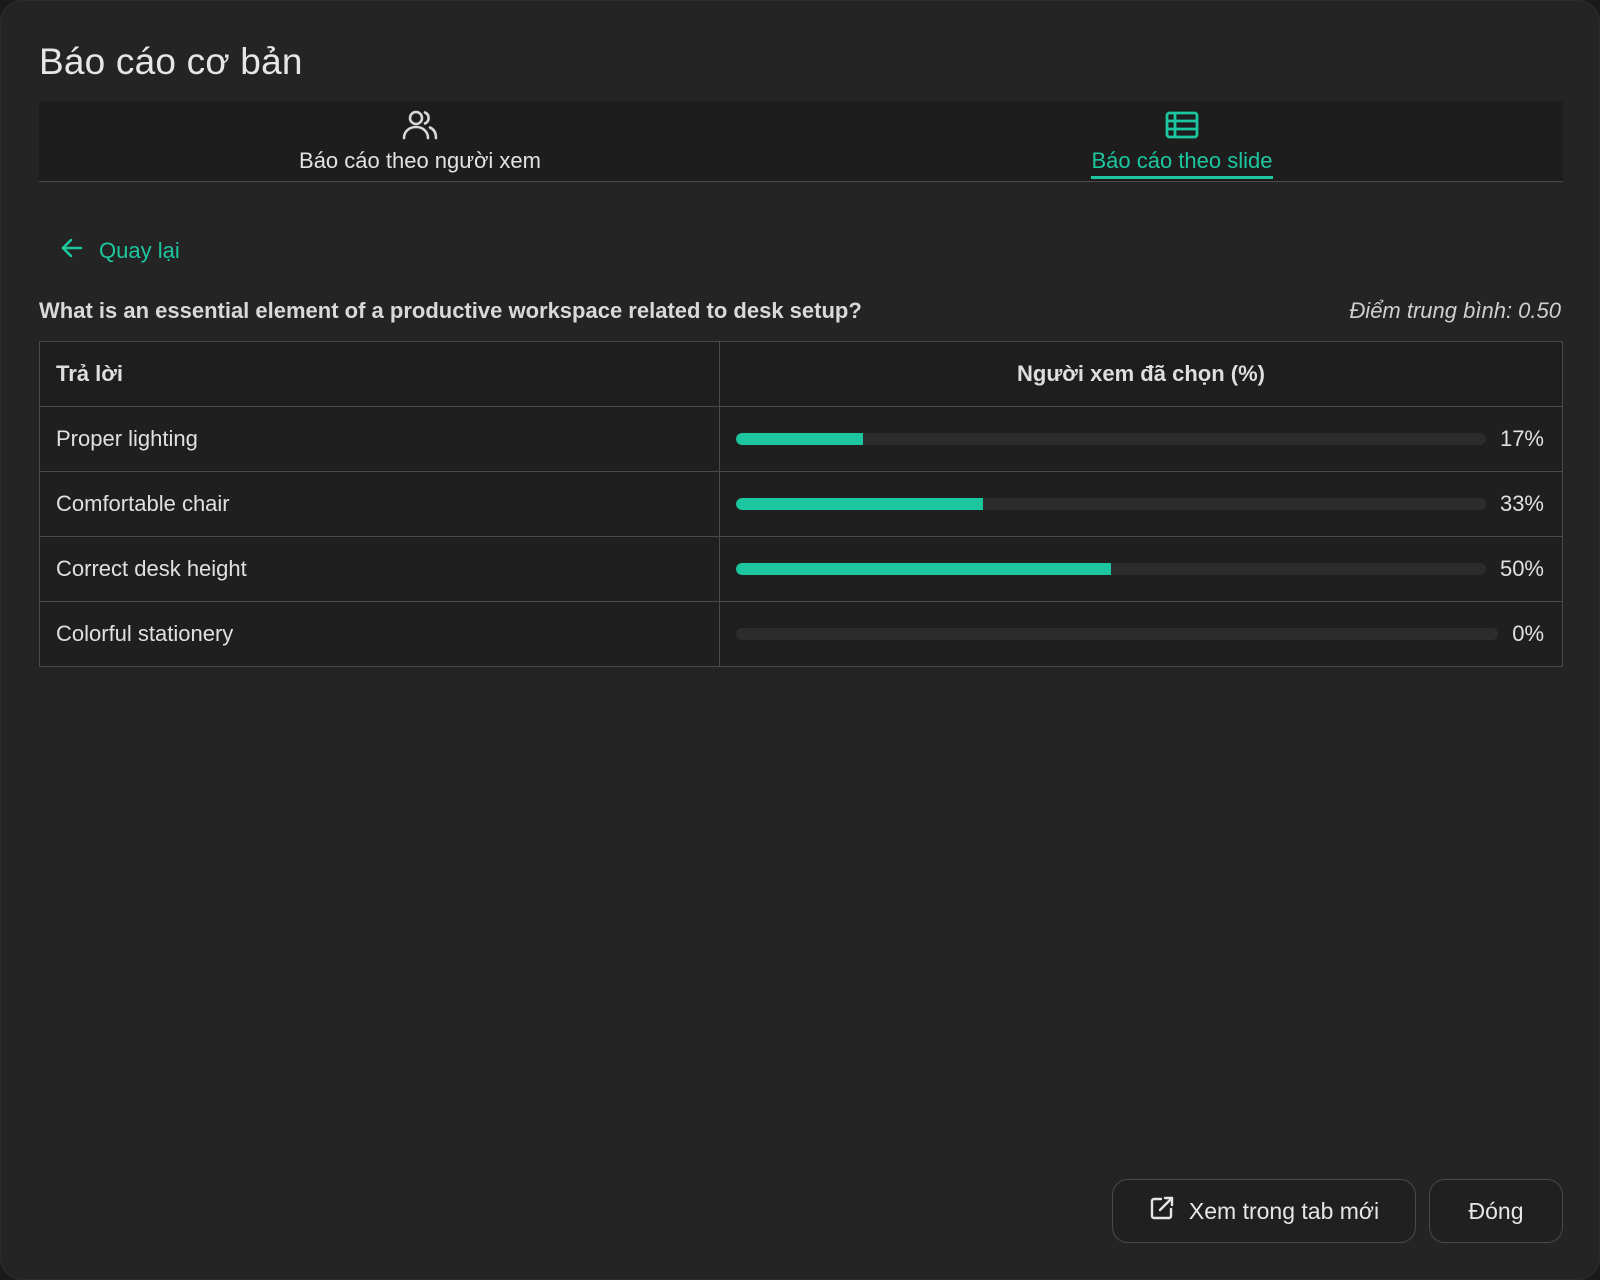  What do you see at coordinates (1162, 1211) in the screenshot?
I see `external-link-icon` at bounding box center [1162, 1211].